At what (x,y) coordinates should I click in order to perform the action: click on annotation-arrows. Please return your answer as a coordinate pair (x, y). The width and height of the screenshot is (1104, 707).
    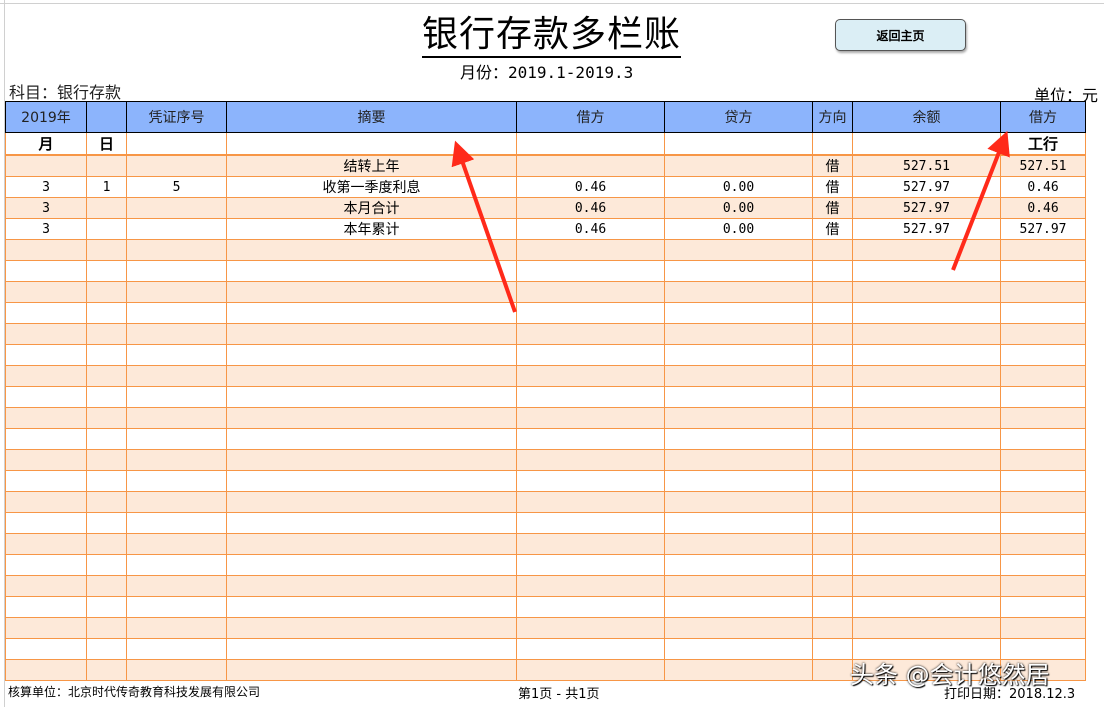
    Looking at the image, I should click on (730, 221).